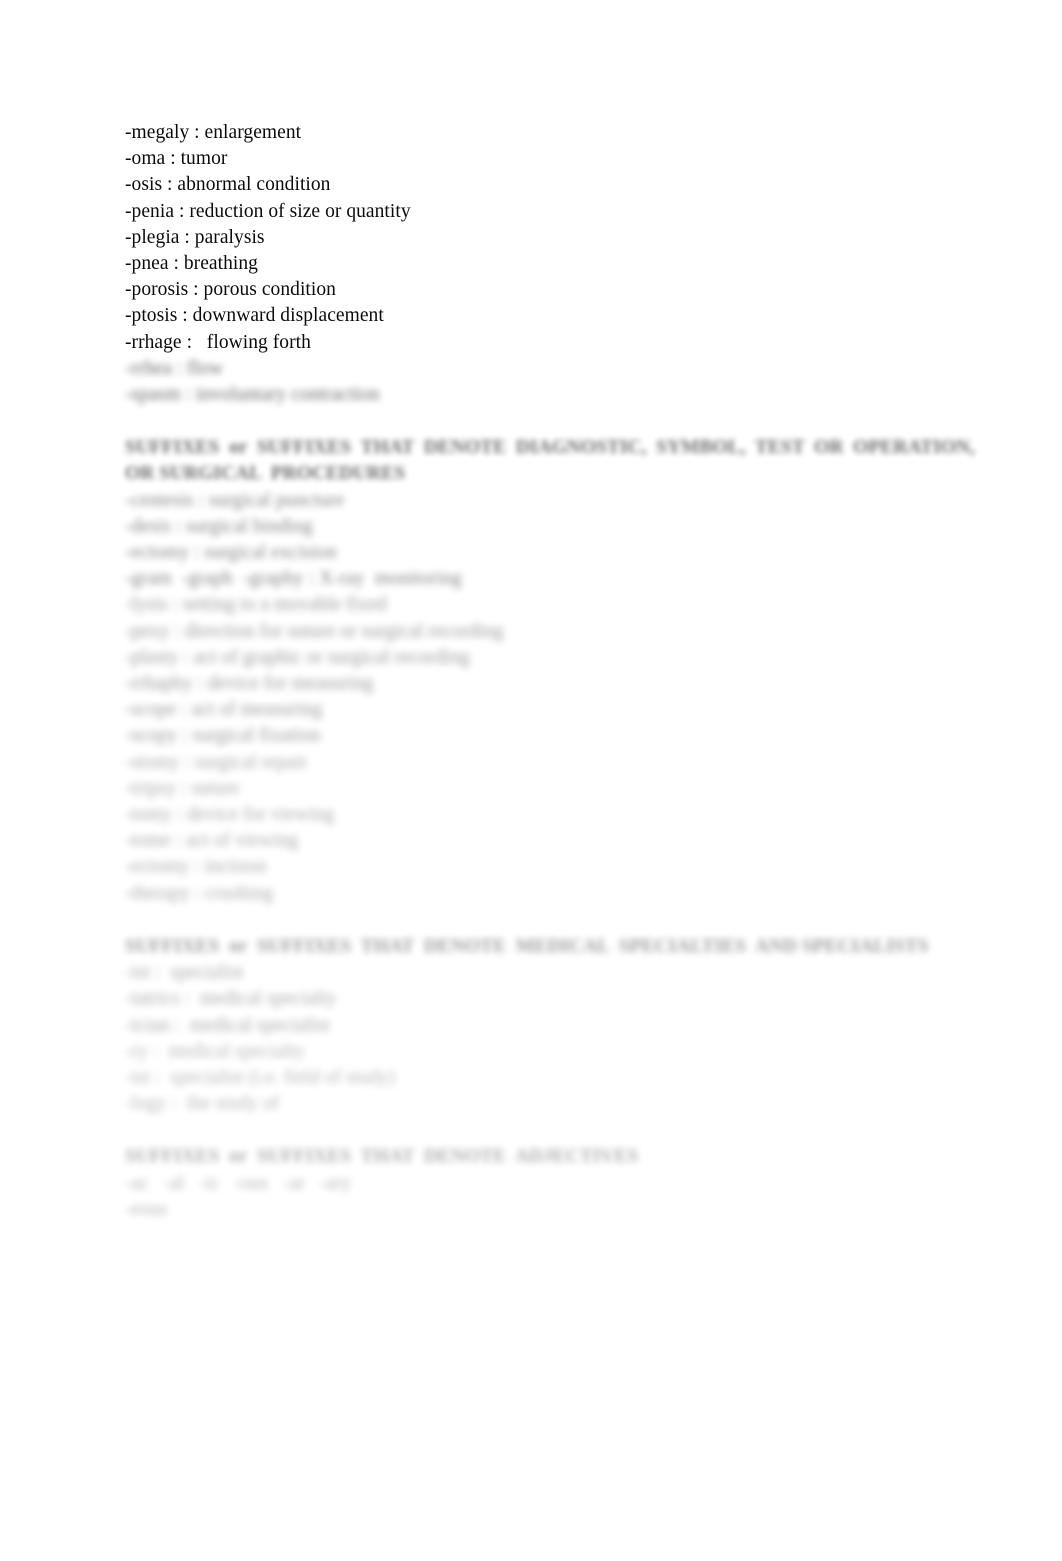 This screenshot has width=1062, height=1561. Describe the element at coordinates (202, 1104) in the screenshot. I see `list-item: -logy : the study of` at that location.